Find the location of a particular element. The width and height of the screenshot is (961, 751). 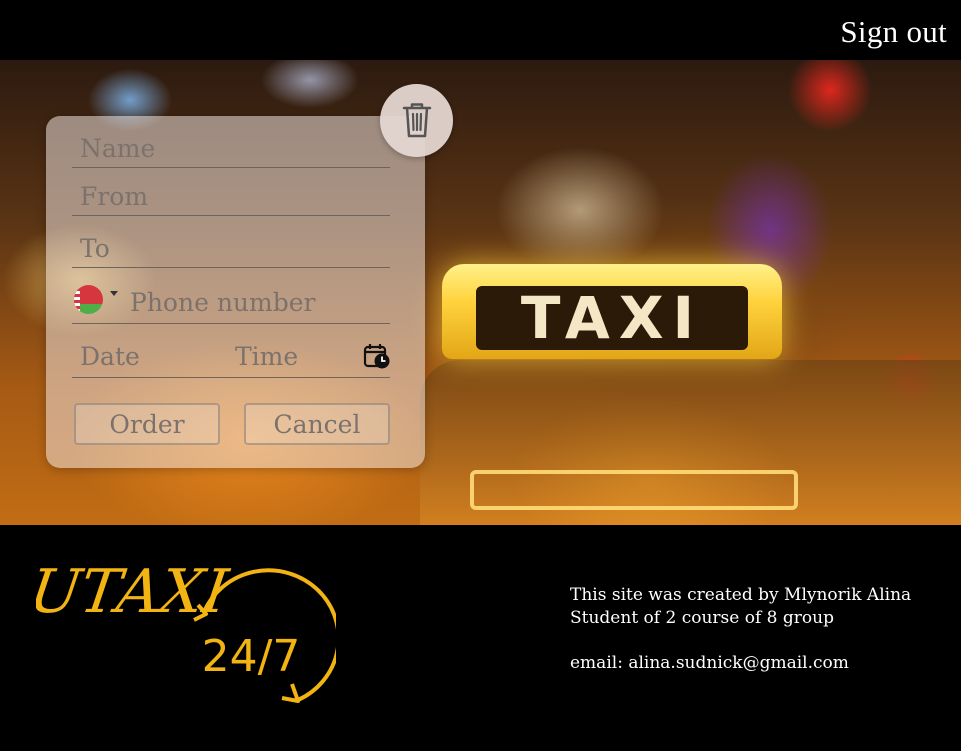

taxi-roof-sign: TAXI is located at coordinates (612, 311).